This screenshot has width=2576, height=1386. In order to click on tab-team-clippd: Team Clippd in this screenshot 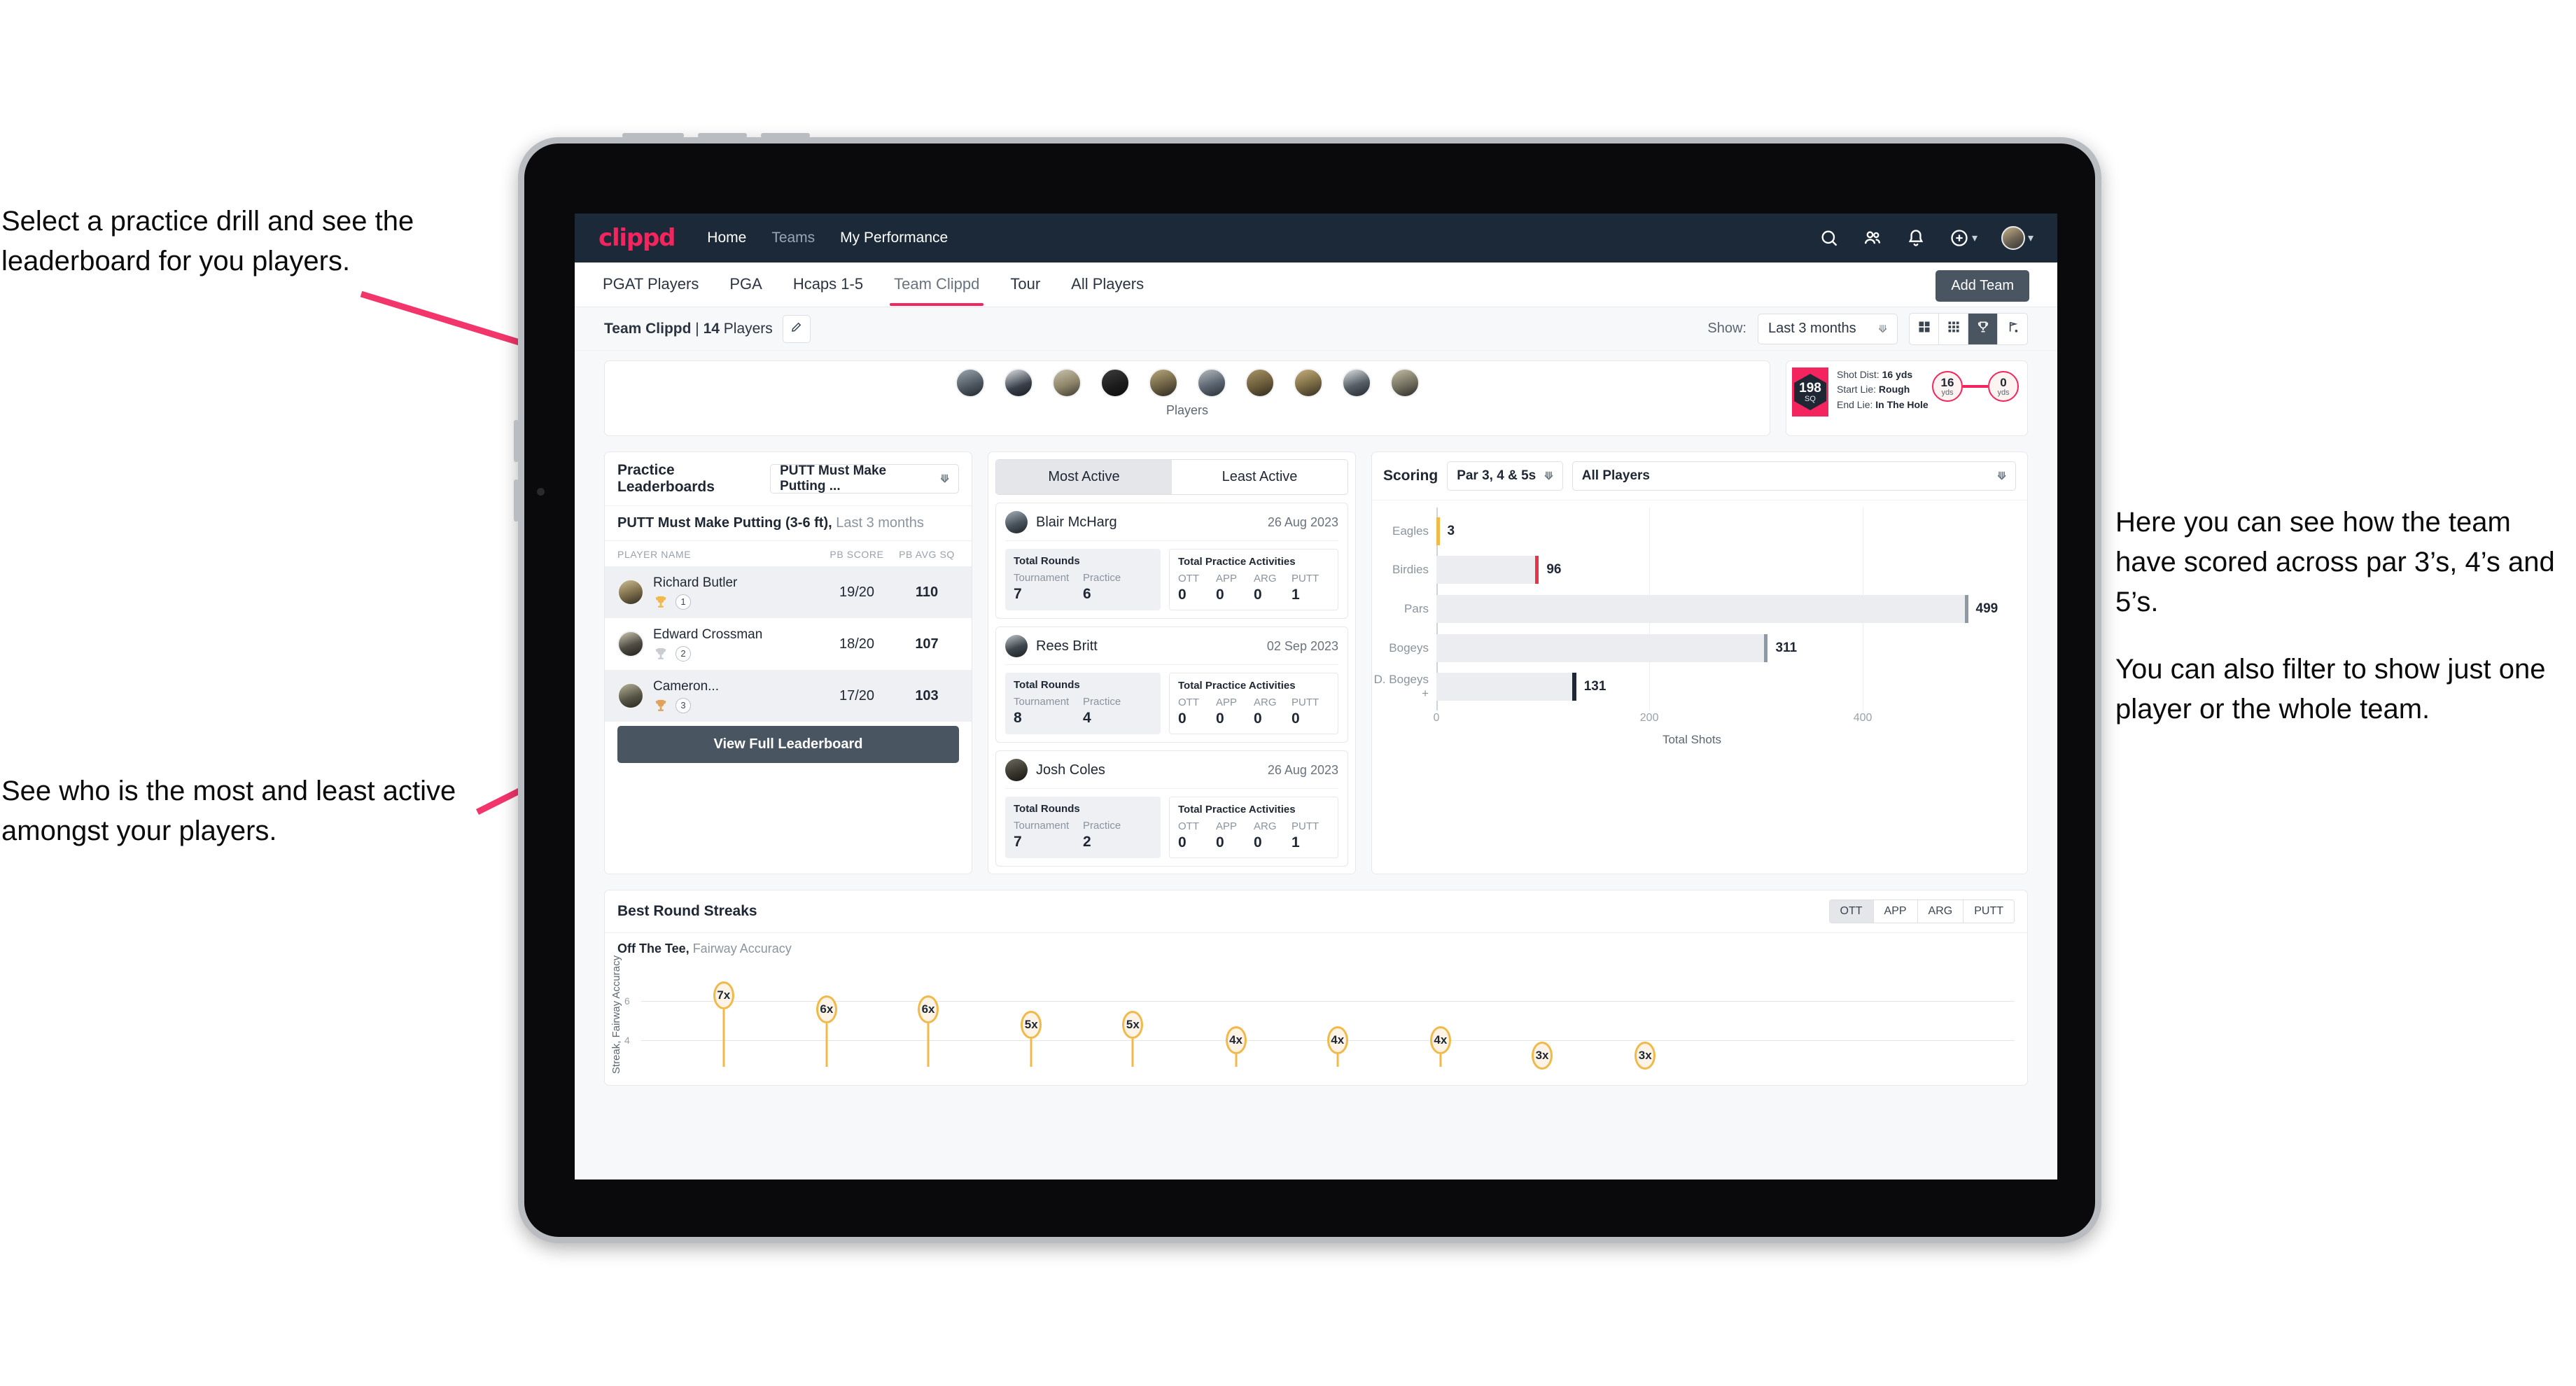, I will do `click(937, 285)`.